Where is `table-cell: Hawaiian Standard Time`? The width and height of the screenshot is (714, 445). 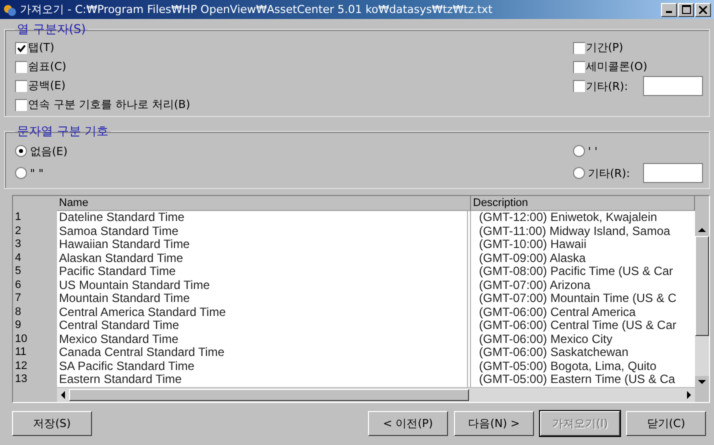 table-cell: Hawaiian Standard Time is located at coordinates (264, 245).